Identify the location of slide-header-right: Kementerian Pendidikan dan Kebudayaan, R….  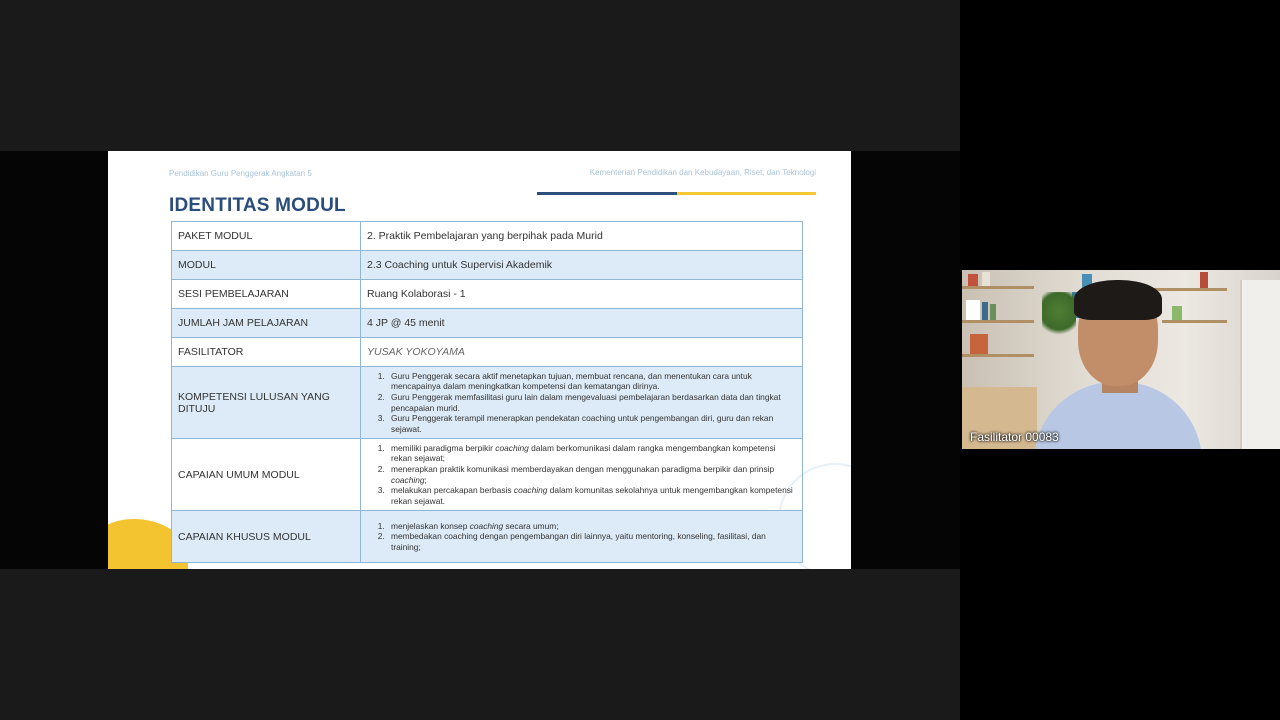
(702, 172).